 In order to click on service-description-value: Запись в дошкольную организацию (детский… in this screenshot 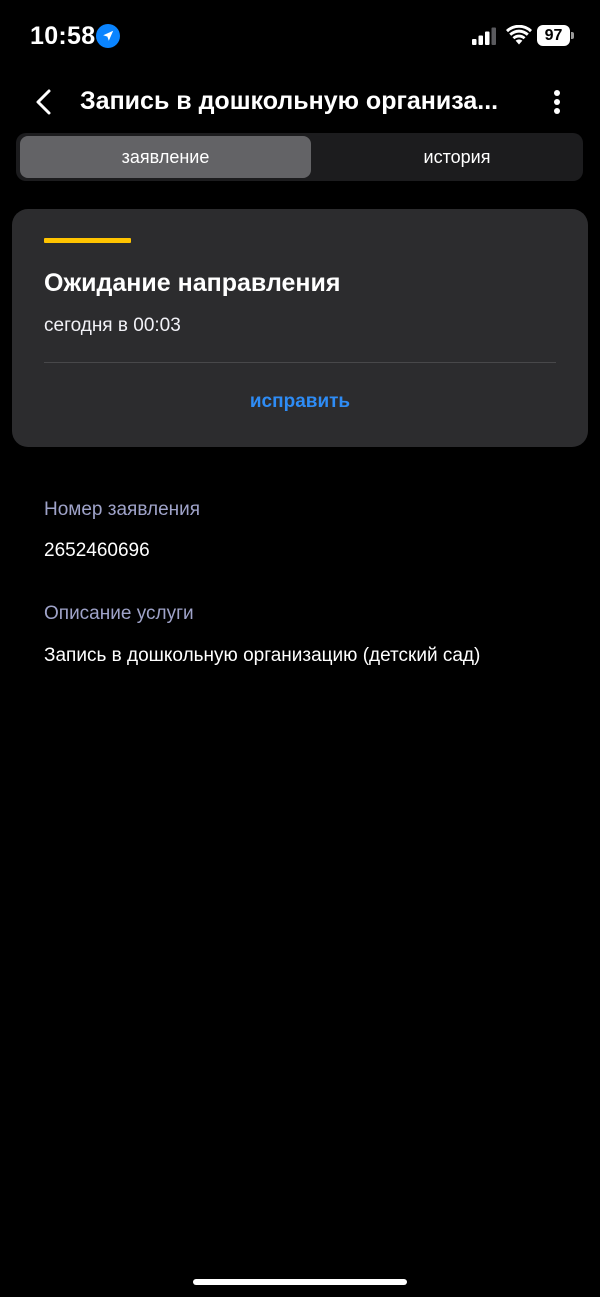, I will do `click(262, 655)`.